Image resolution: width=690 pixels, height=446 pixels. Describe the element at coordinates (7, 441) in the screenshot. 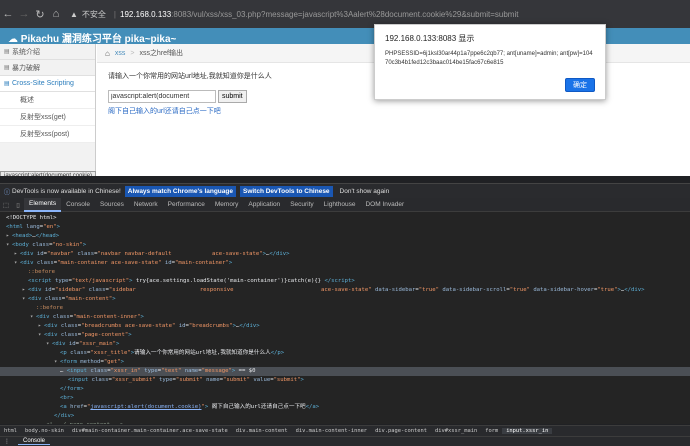

I see `drawer-menu-icon: ⋮` at that location.